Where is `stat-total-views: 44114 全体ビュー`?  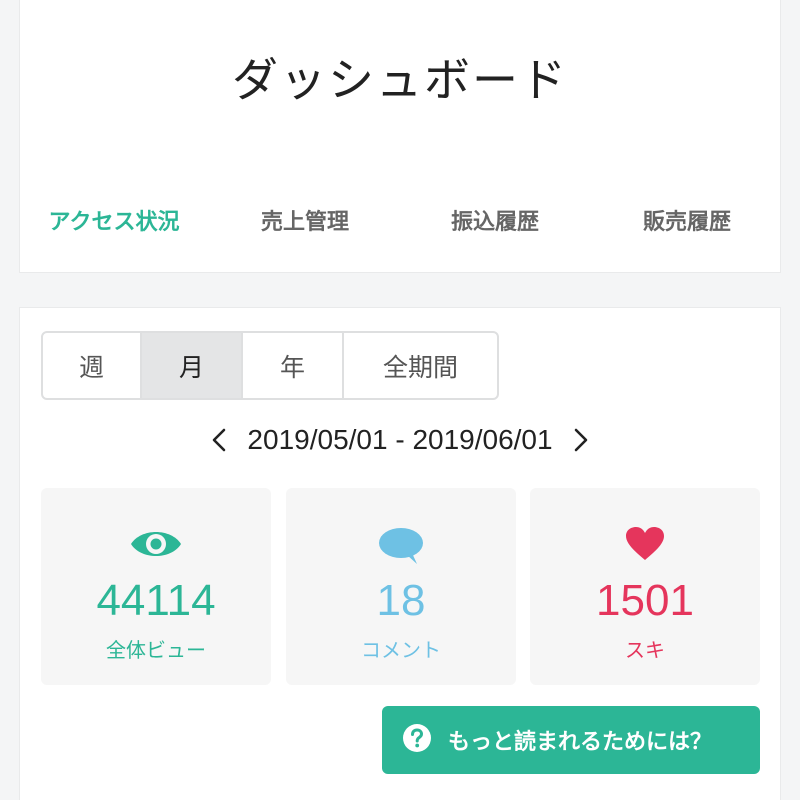 stat-total-views: 44114 全体ビュー is located at coordinates (156, 586).